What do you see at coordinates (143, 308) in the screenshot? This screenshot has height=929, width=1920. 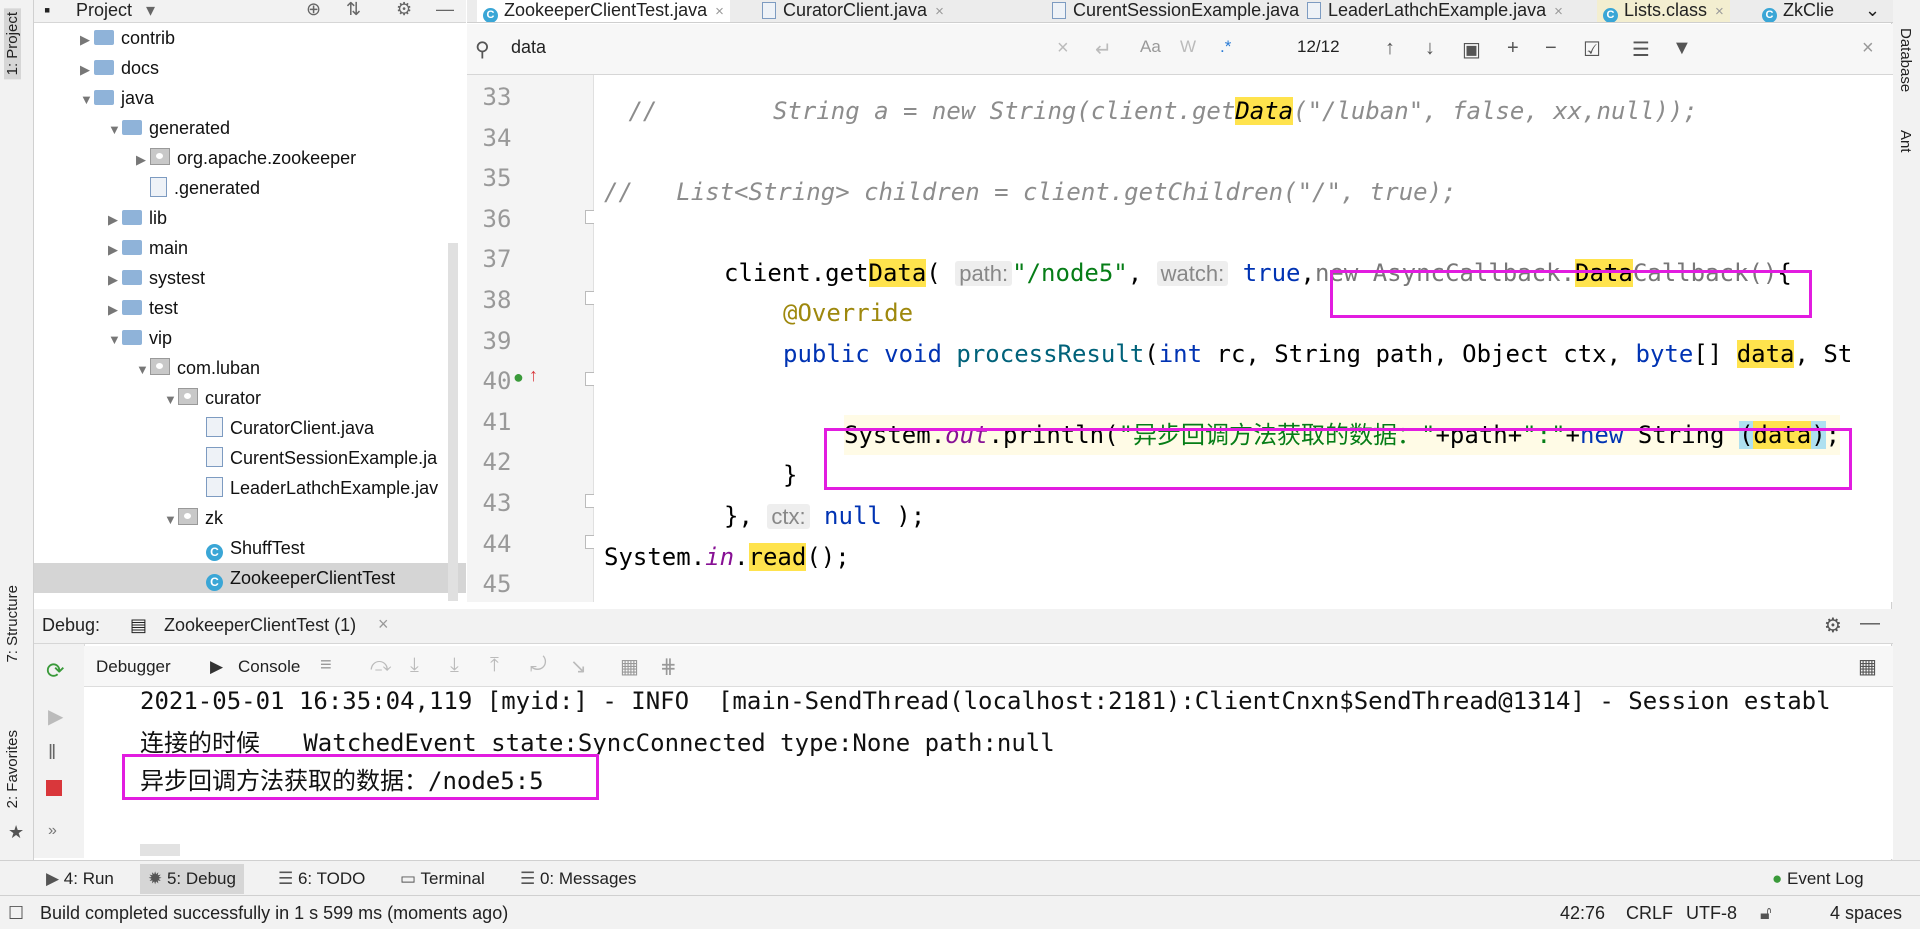 I see `tree-item: ▶ test` at bounding box center [143, 308].